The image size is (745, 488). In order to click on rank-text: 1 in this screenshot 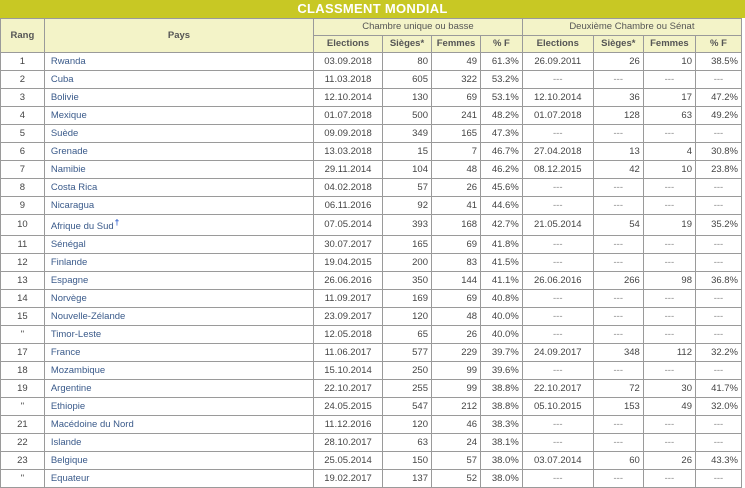, I will do `click(22, 61)`.